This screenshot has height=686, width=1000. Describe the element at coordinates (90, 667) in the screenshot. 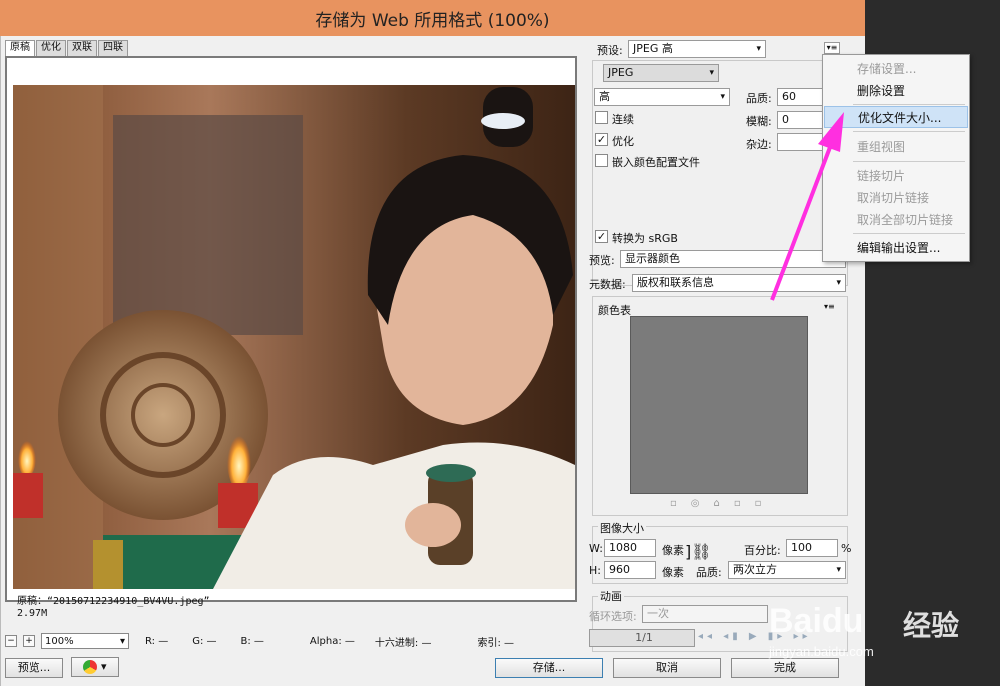

I see `browser-icon` at that location.